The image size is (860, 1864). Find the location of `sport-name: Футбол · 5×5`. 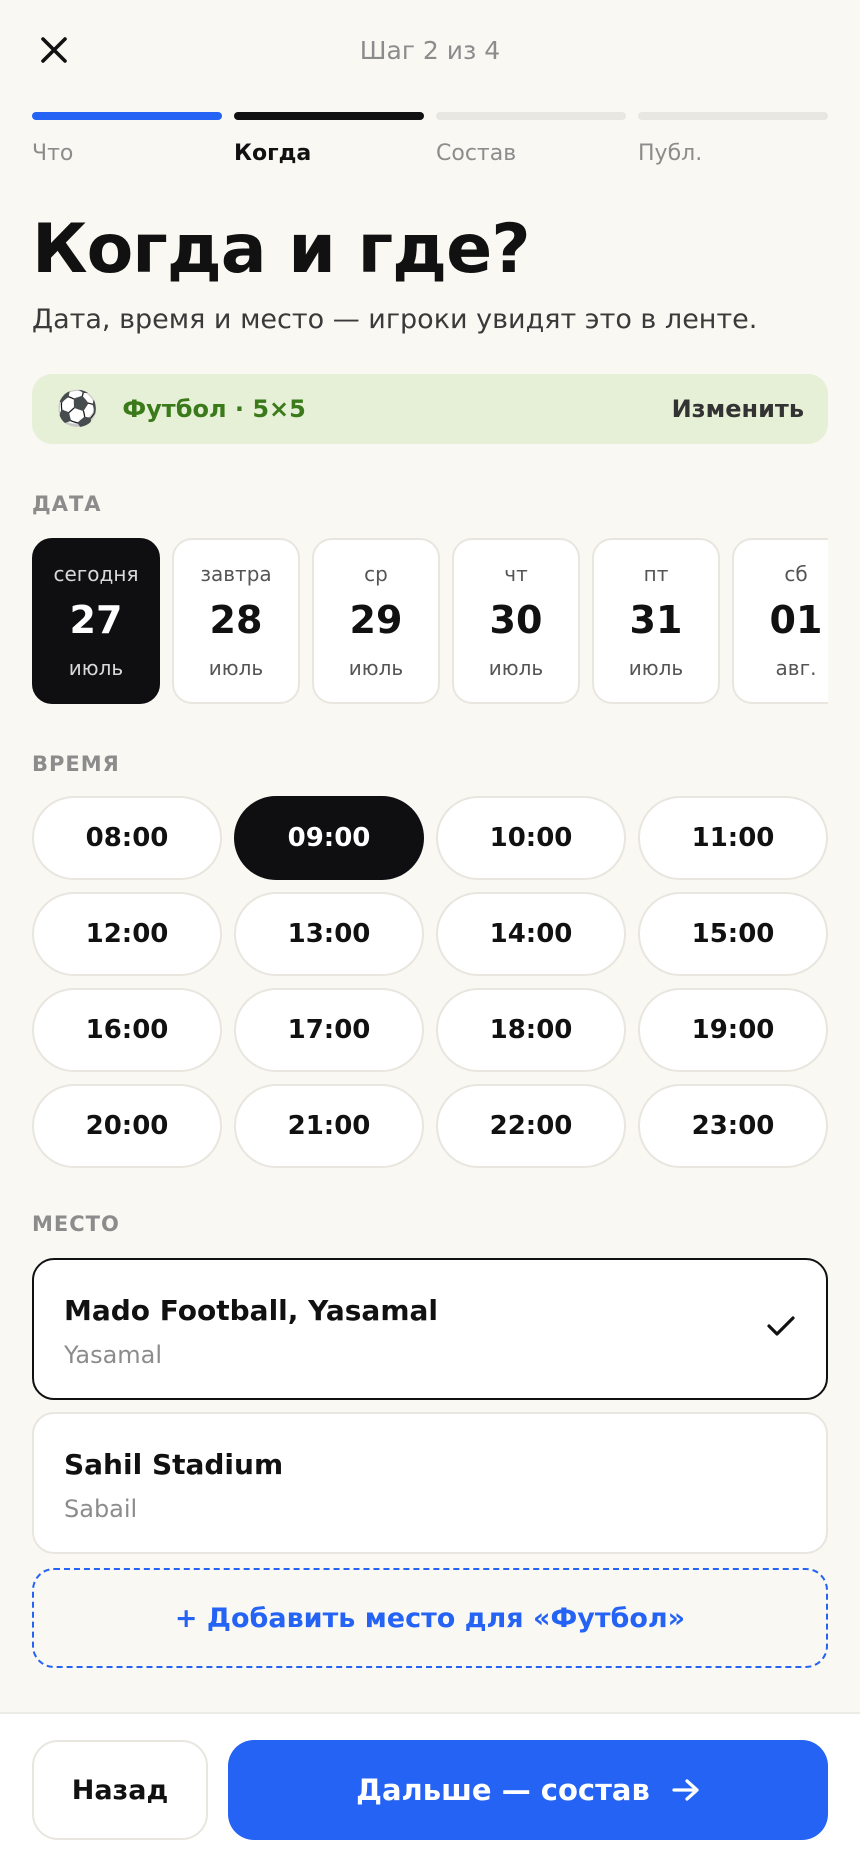

sport-name: Футбол · 5×5 is located at coordinates (214, 409).